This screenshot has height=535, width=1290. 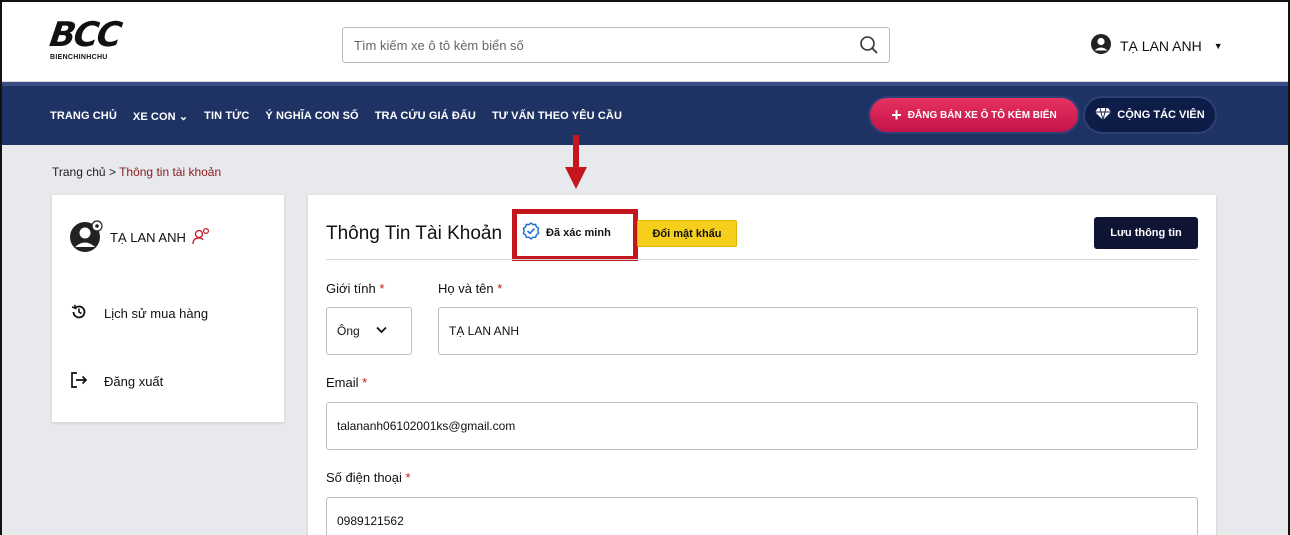 What do you see at coordinates (576, 162) in the screenshot?
I see `annotation-arrow-icon` at bounding box center [576, 162].